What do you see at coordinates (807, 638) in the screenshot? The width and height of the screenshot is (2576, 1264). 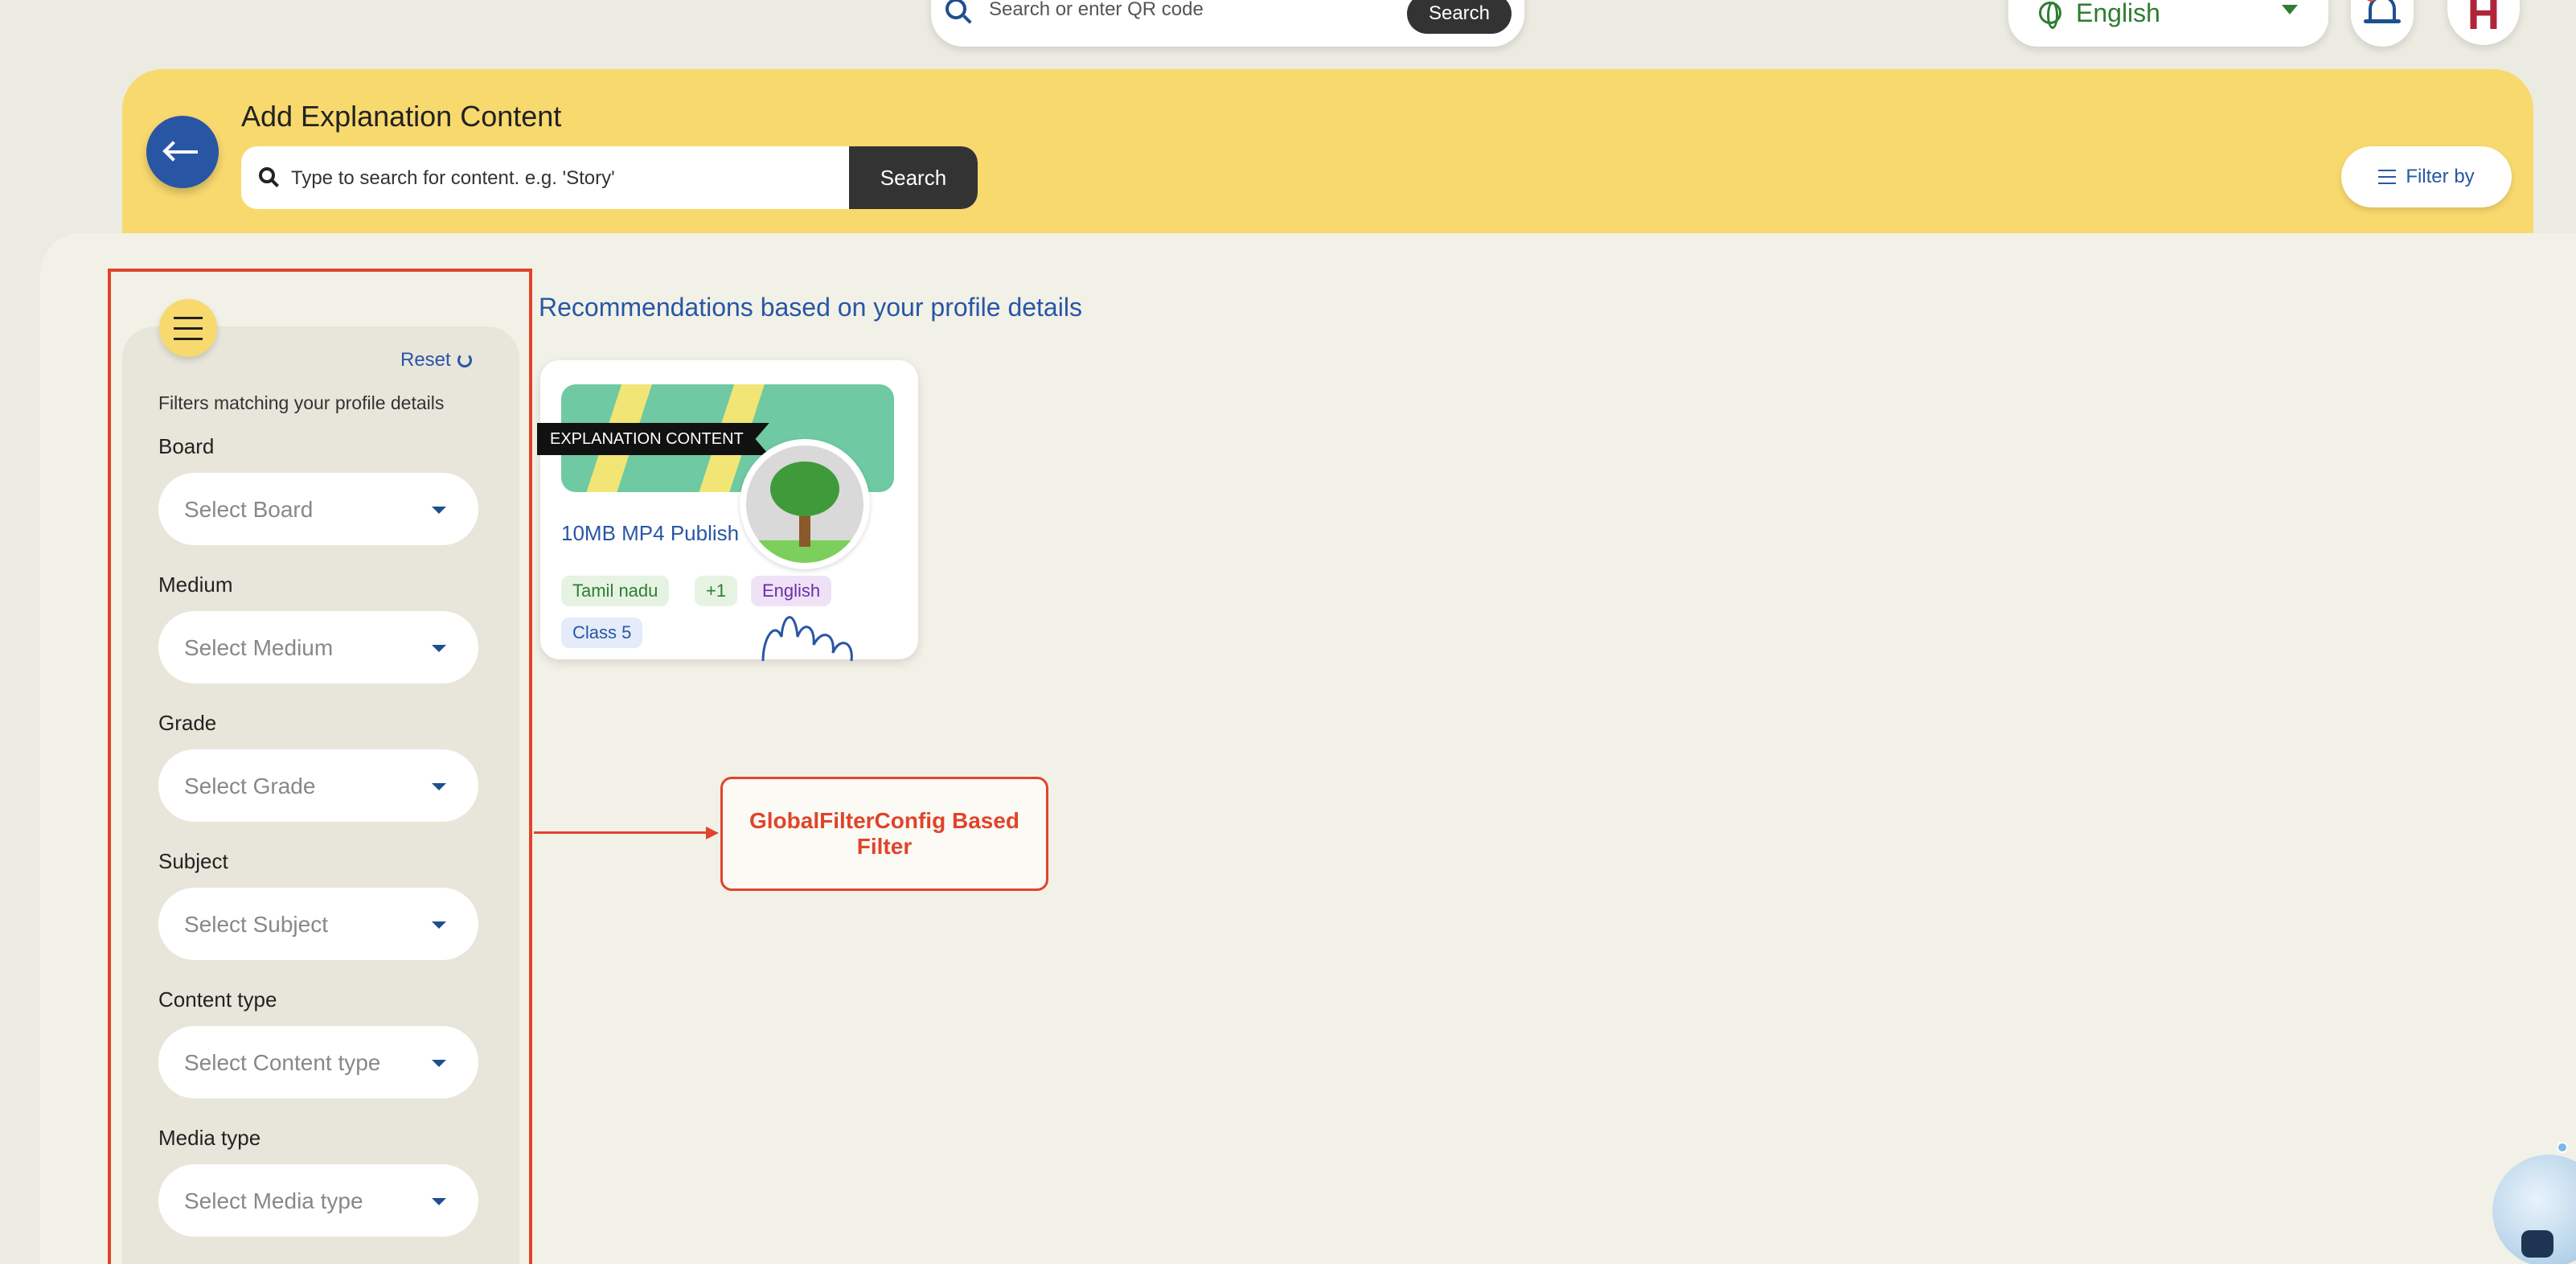 I see `hand-doodle-icon` at bounding box center [807, 638].